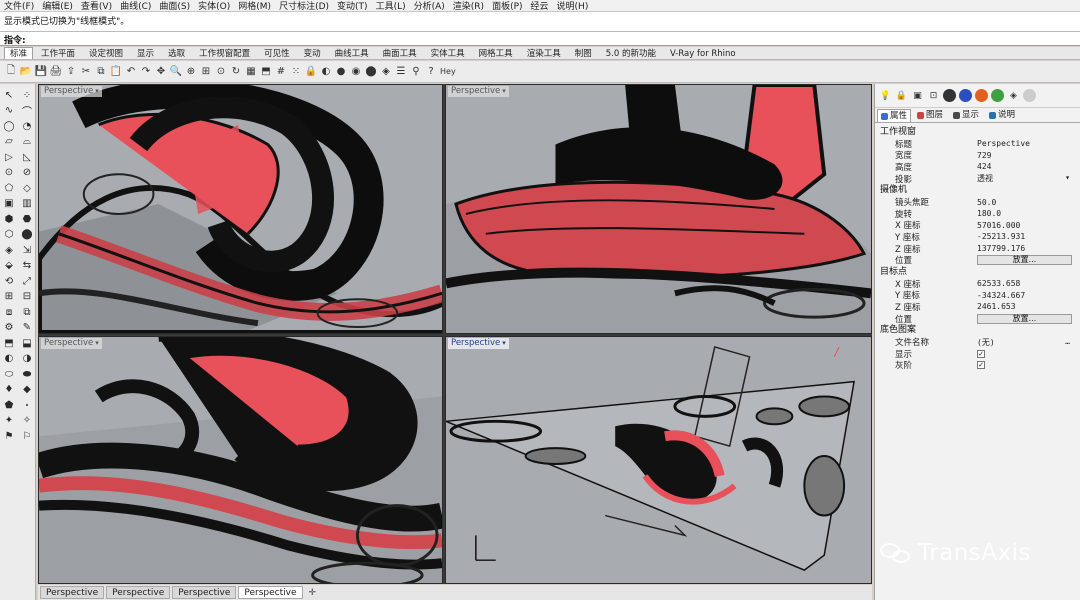 Image resolution: width=1080 pixels, height=600 pixels. What do you see at coordinates (191, 72) in the screenshot?
I see `zoom-window-icon: ⊕` at bounding box center [191, 72].